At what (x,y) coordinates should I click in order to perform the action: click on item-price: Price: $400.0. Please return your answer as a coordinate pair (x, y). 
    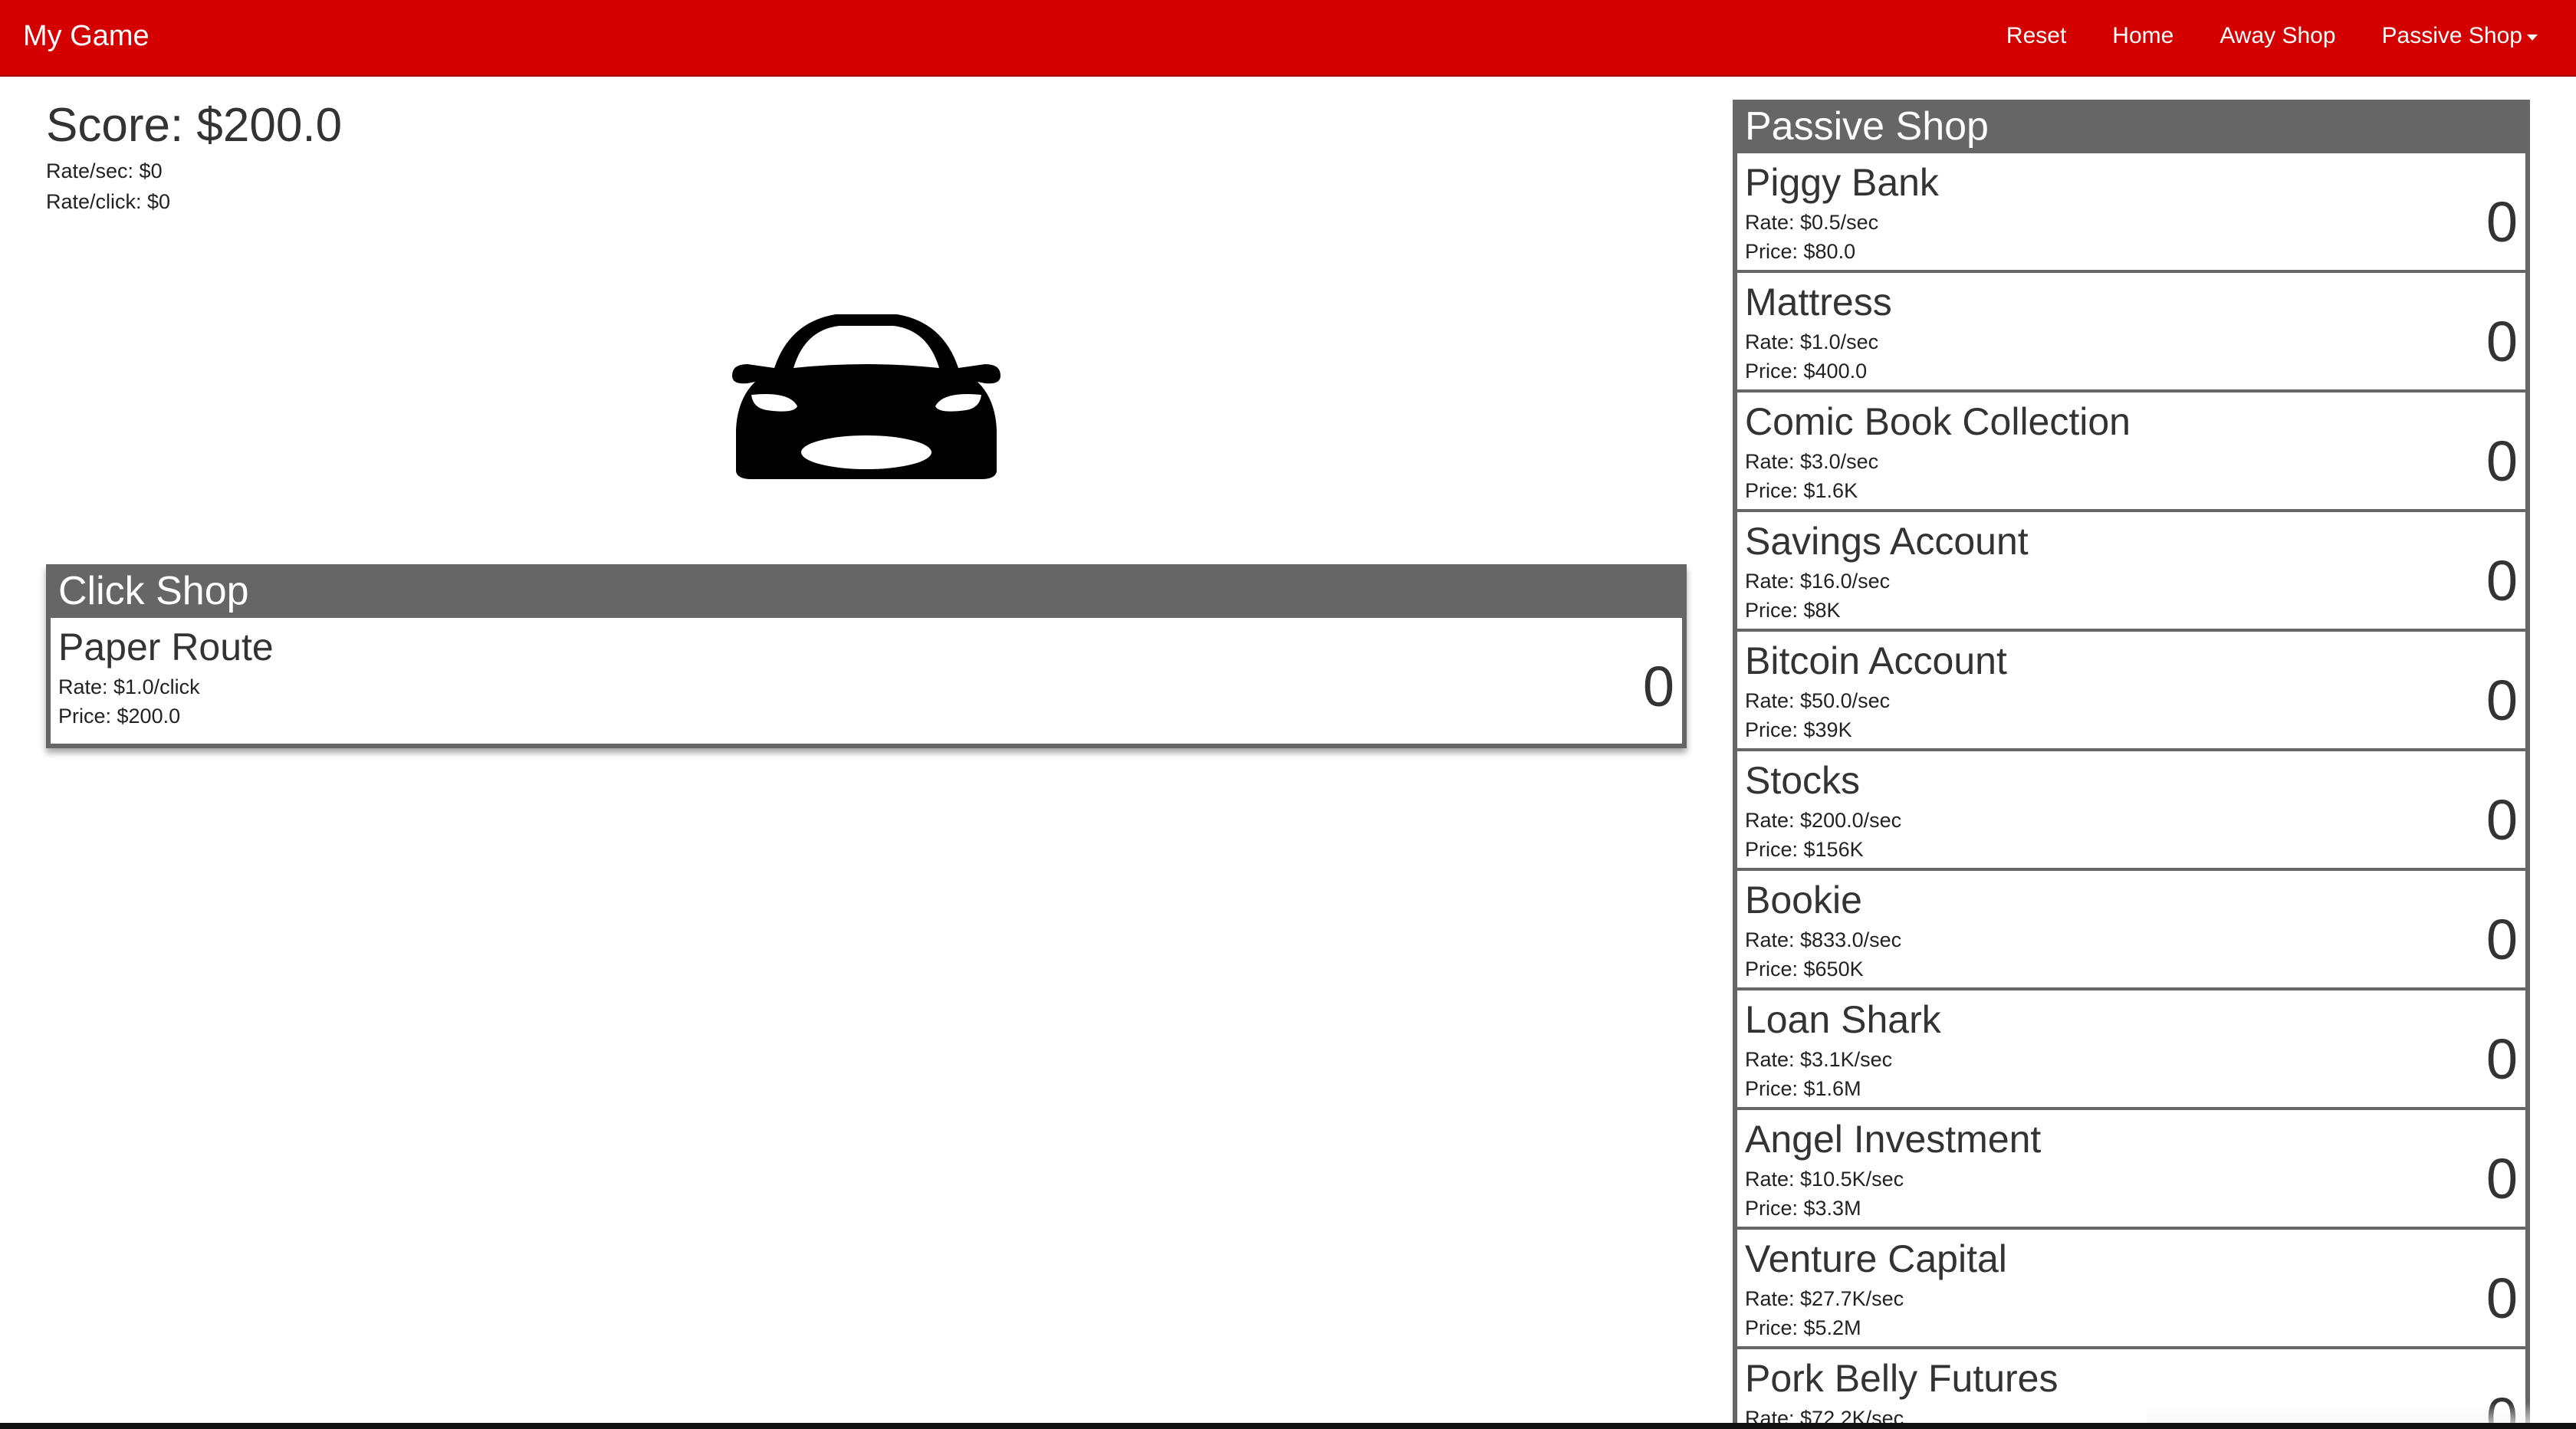
    Looking at the image, I should click on (1807, 371).